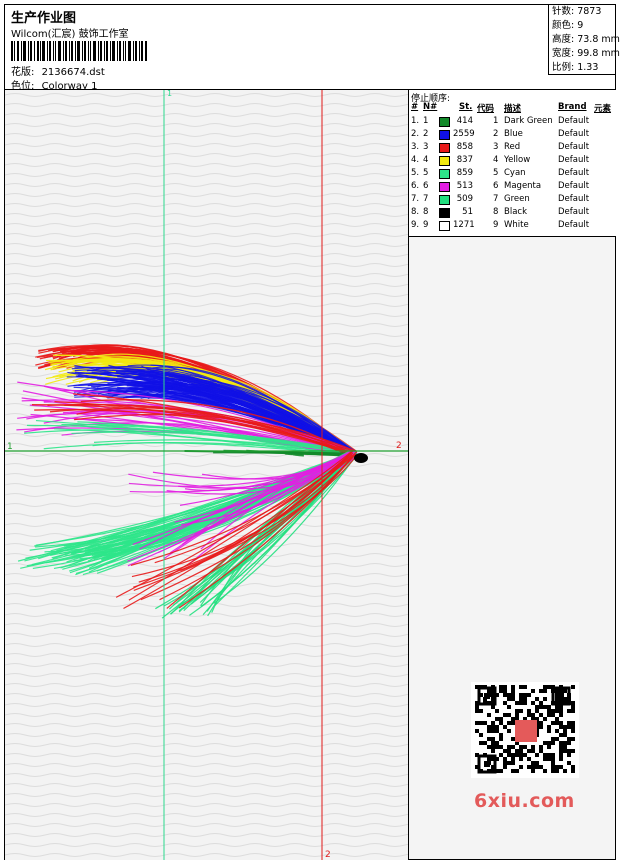 The image size is (620, 861). What do you see at coordinates (399, 446) in the screenshot?
I see `guide-h2-label: 2` at bounding box center [399, 446].